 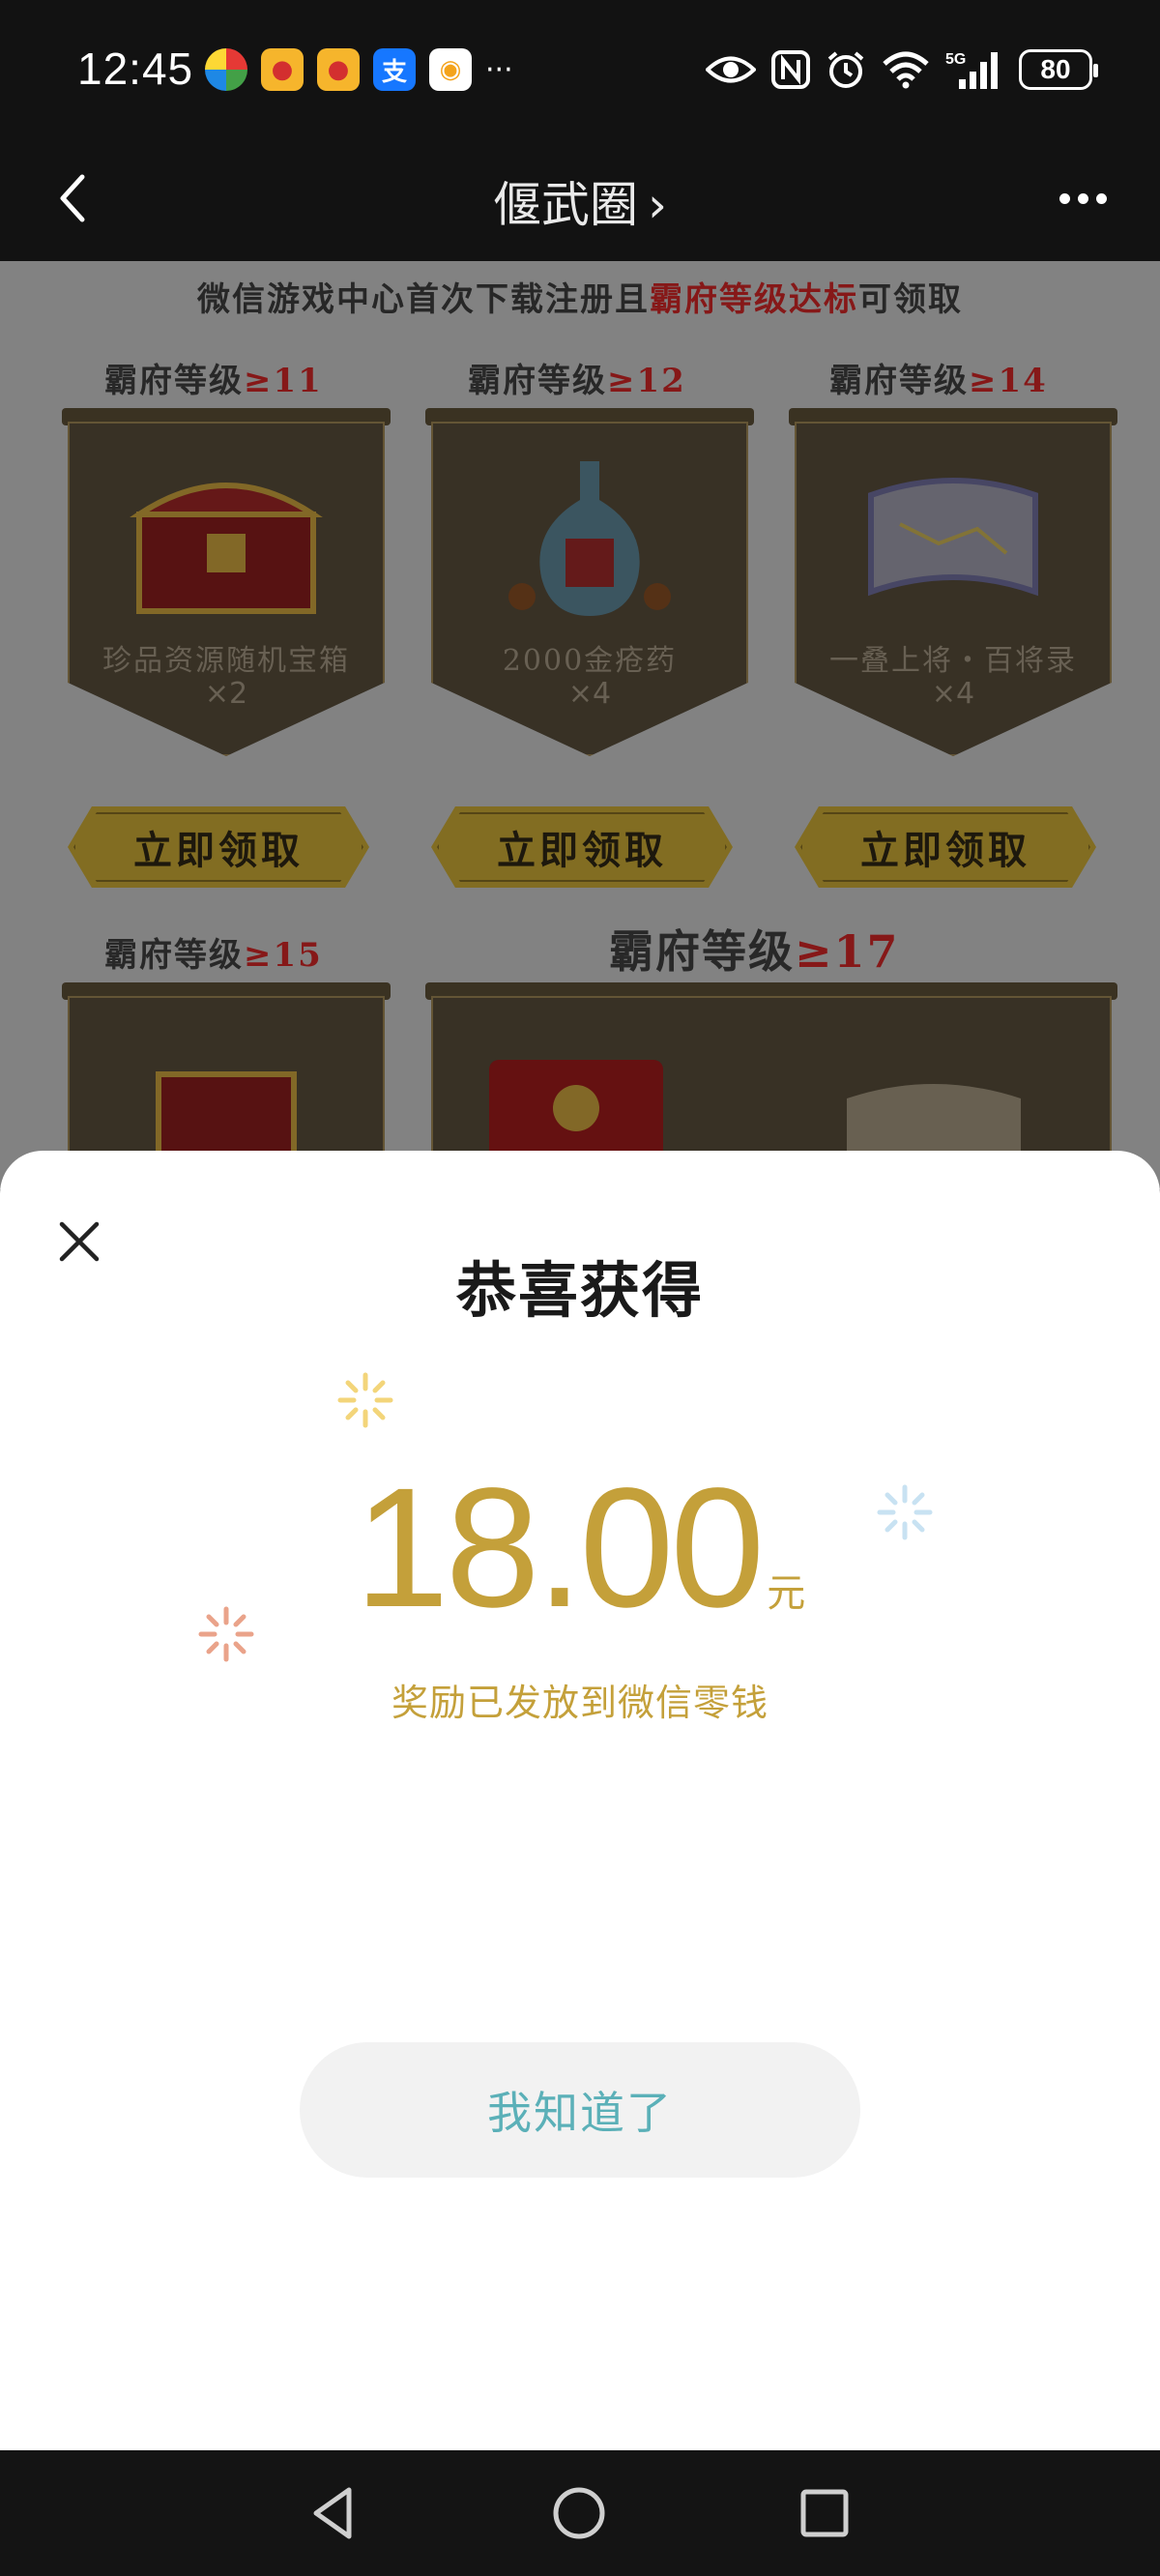 I want to click on eye-icon, so click(x=731, y=69).